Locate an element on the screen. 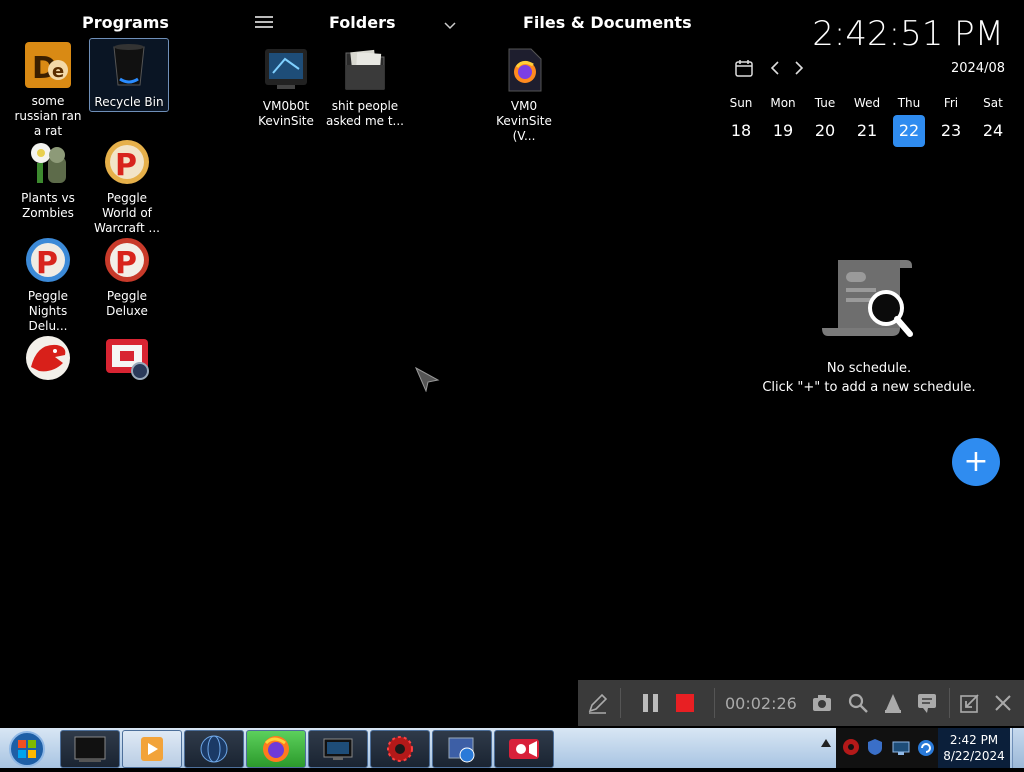  screen-recorder-icon is located at coordinates (524, 749).